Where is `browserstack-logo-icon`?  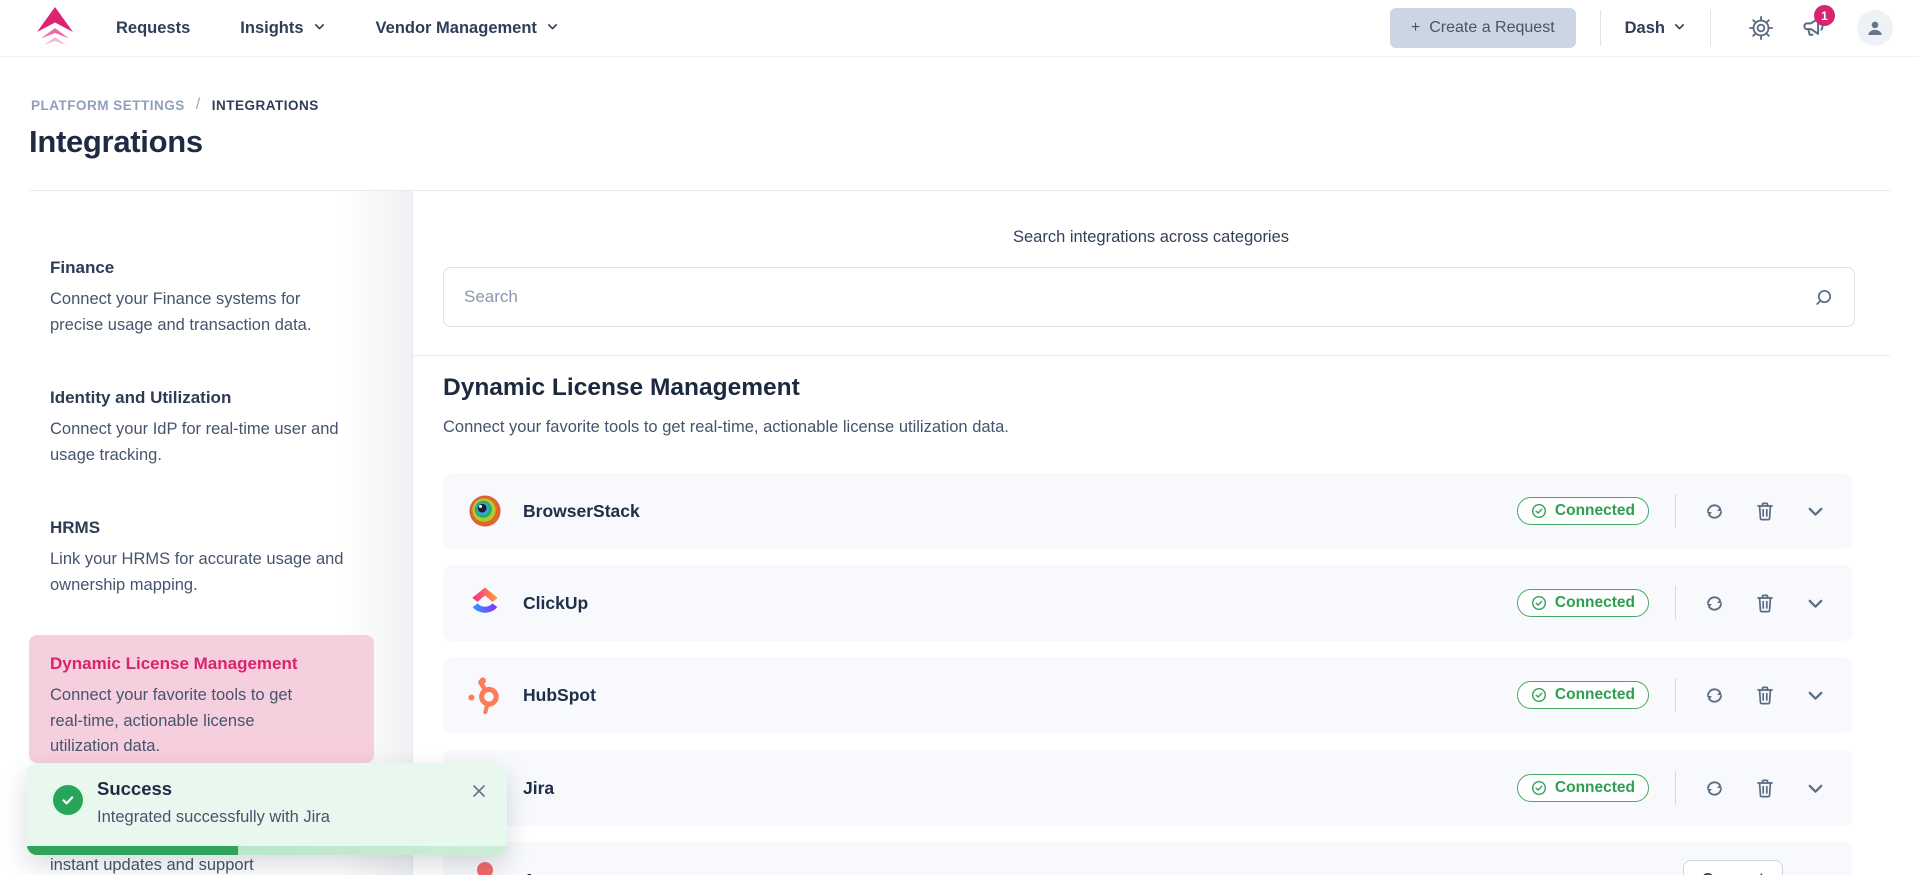
browserstack-logo-icon is located at coordinates (485, 511).